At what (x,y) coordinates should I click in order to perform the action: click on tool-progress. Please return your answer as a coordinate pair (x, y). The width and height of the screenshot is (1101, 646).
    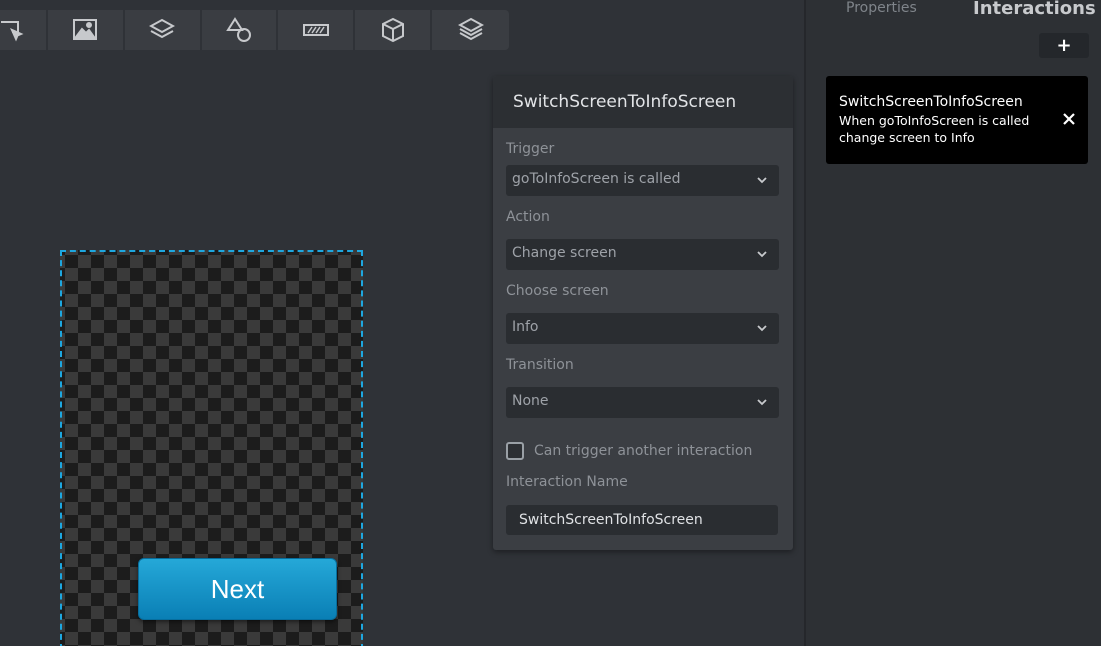
    Looking at the image, I should click on (317, 30).